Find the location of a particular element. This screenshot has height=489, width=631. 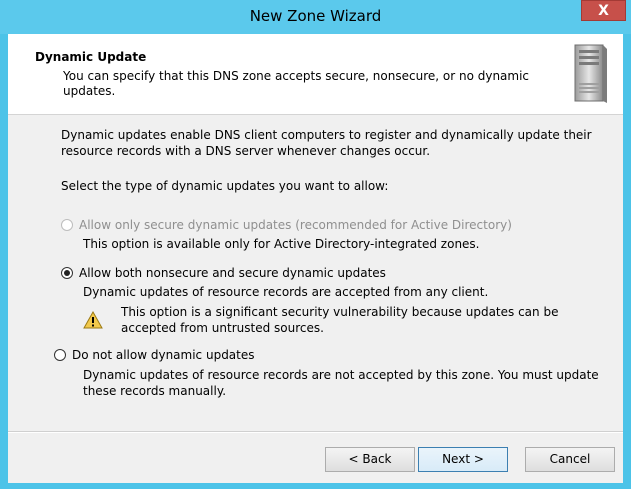

no-updates-label: Do not allow dynamic updates is located at coordinates (163, 355).